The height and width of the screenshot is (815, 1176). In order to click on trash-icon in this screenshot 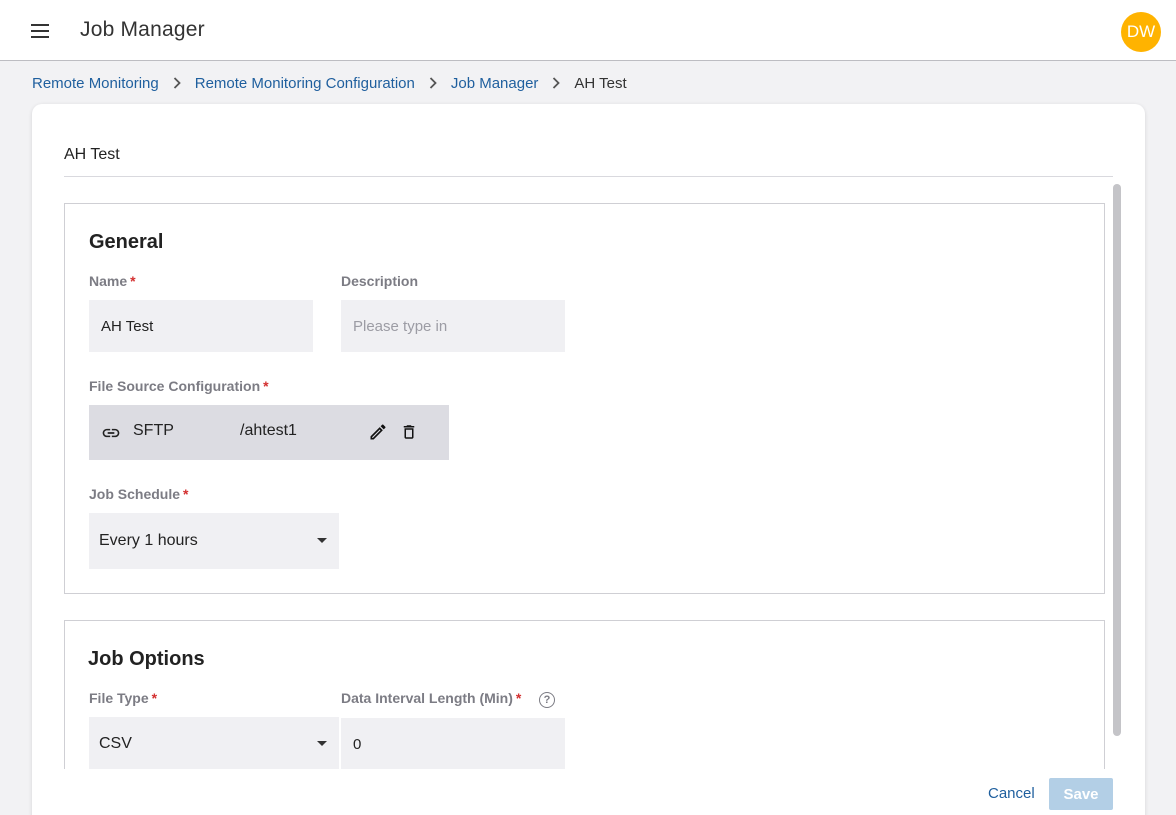, I will do `click(409, 432)`.